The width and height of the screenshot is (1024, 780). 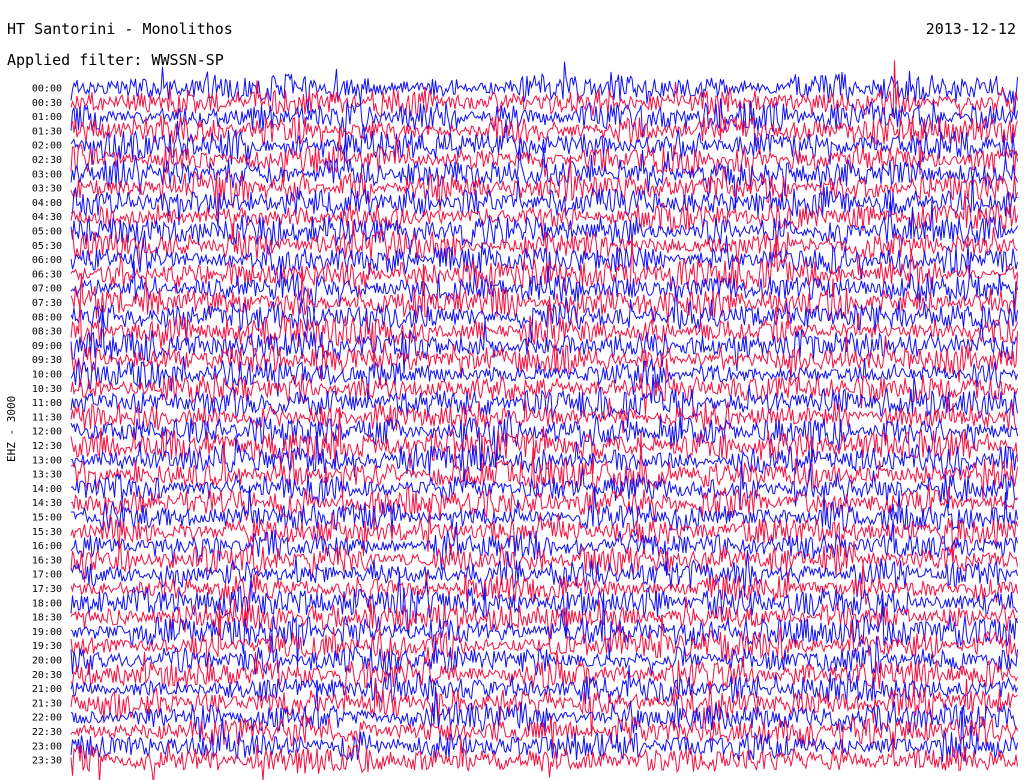 I want to click on time-tick-label: 13:30, so click(x=47, y=475).